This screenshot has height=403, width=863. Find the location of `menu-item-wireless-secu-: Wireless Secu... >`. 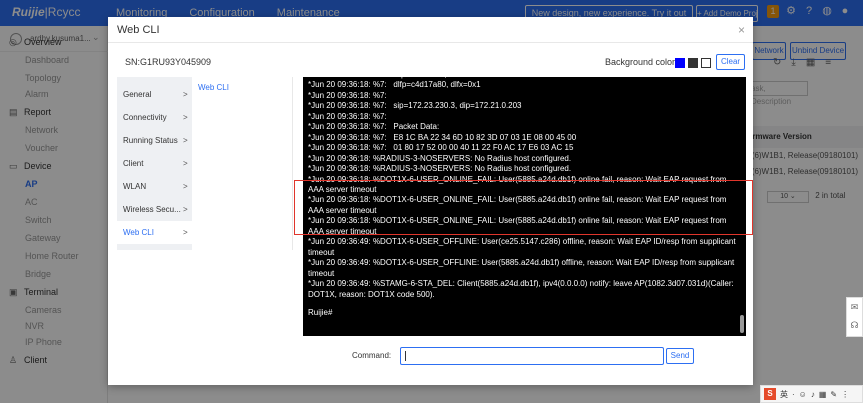

menu-item-wireless-secu-: Wireless Secu... > is located at coordinates (154, 209).